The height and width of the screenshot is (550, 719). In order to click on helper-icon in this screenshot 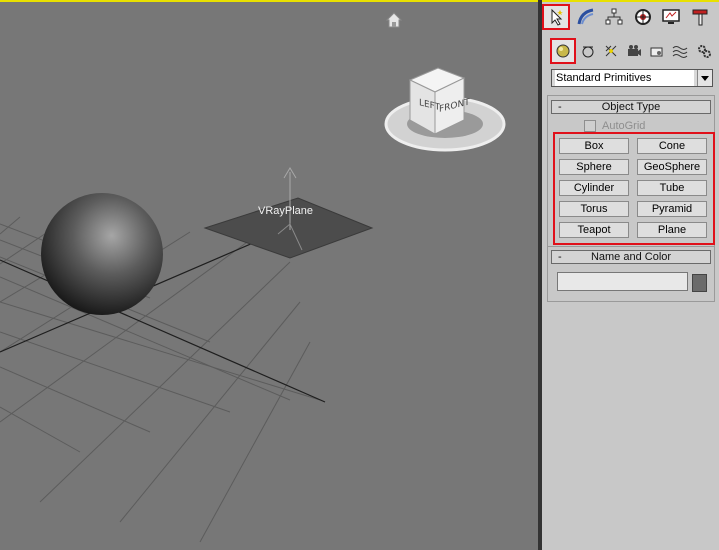, I will do `click(656, 52)`.